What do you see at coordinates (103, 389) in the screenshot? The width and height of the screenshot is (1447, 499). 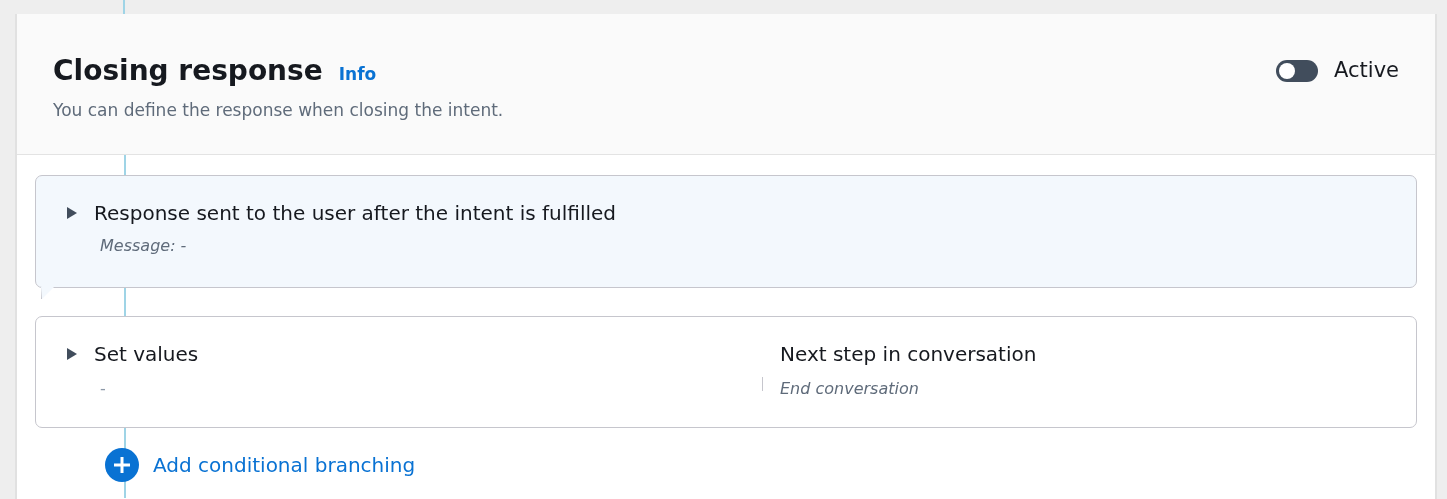 I see `value-text: -` at bounding box center [103, 389].